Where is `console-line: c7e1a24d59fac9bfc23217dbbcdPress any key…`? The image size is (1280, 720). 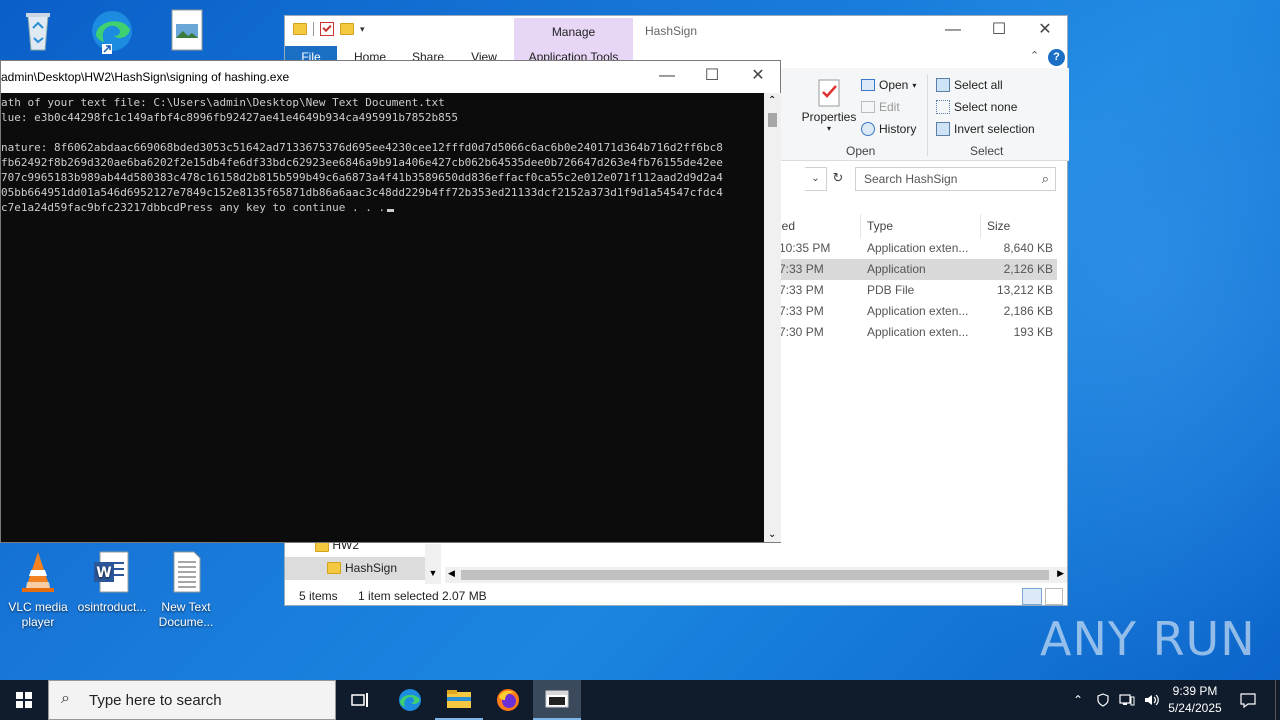
console-line: c7e1a24d59fac9bfc23217dbbcdPress any key… is located at coordinates (362, 207).